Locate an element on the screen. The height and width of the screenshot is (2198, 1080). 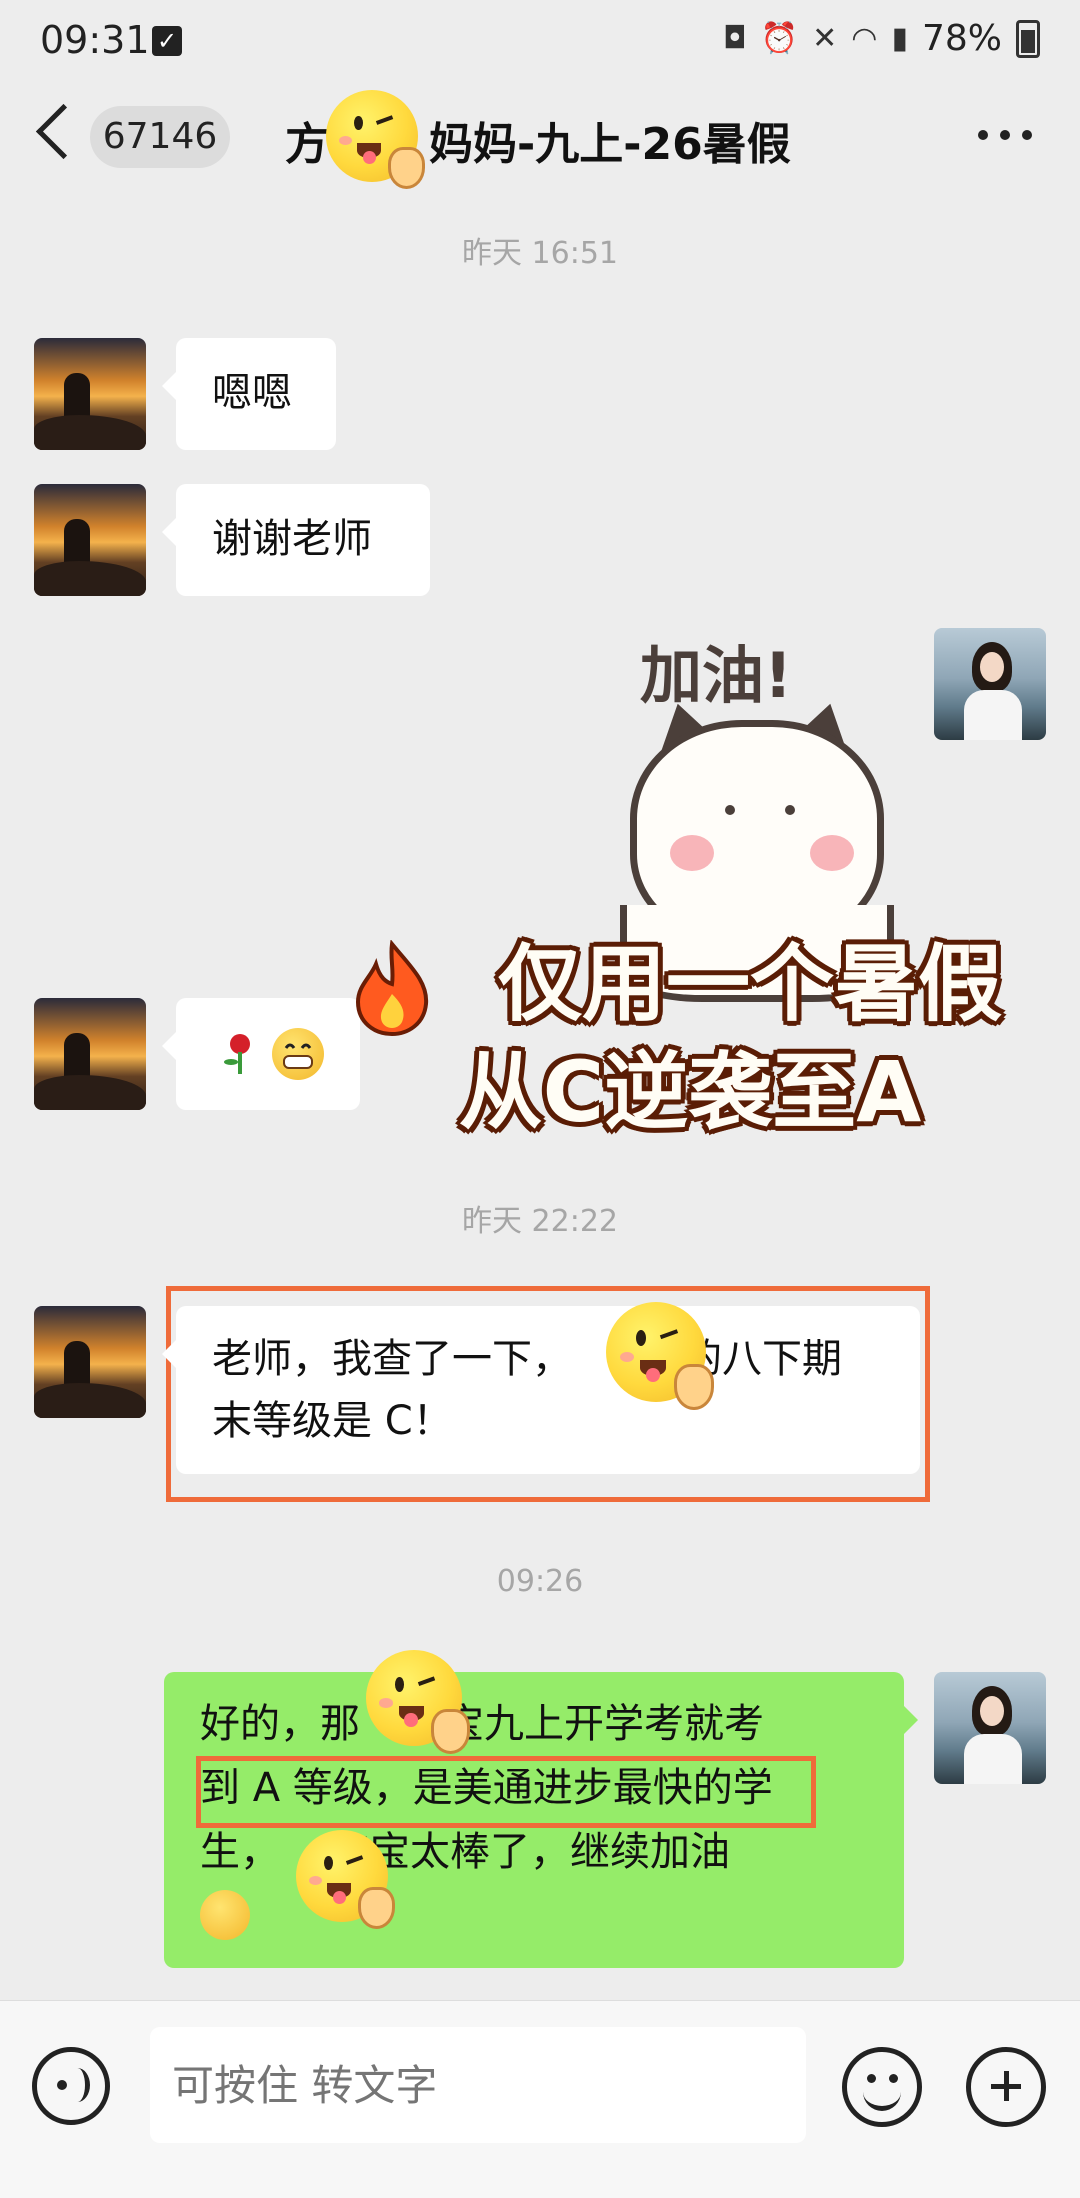
message-text: 嗯嗯 is located at coordinates (252, 393).